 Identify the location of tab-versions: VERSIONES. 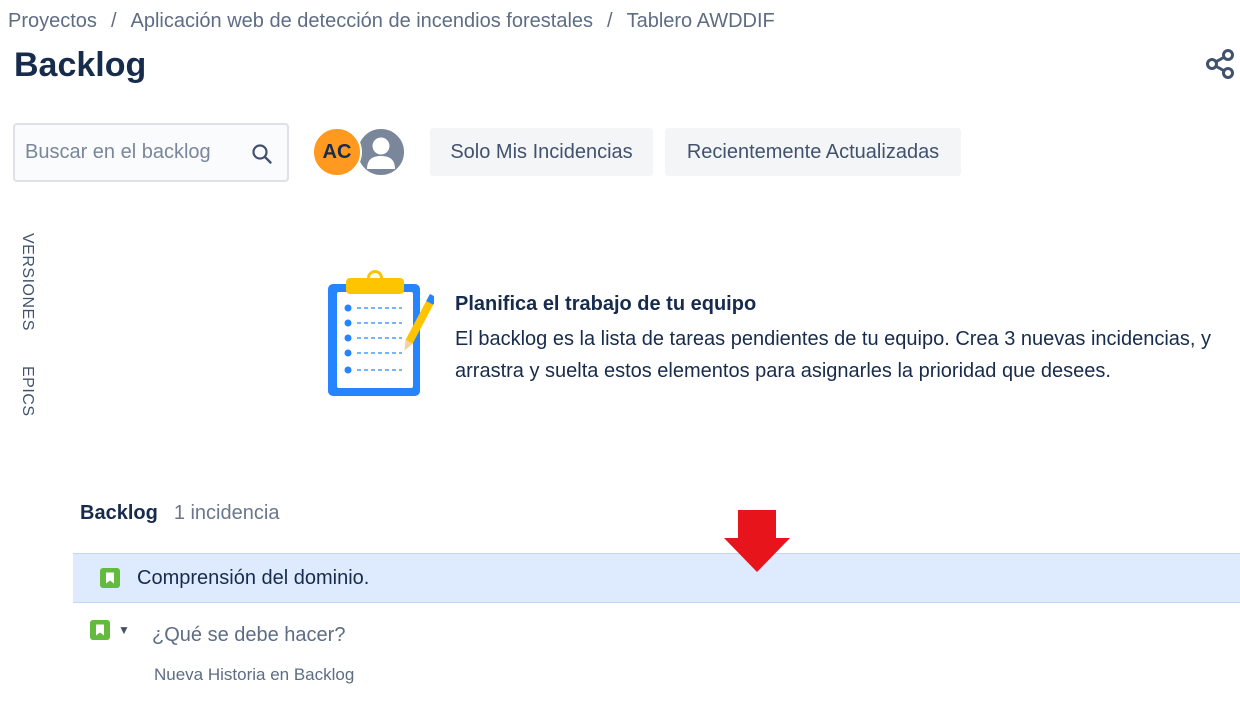
(27, 282).